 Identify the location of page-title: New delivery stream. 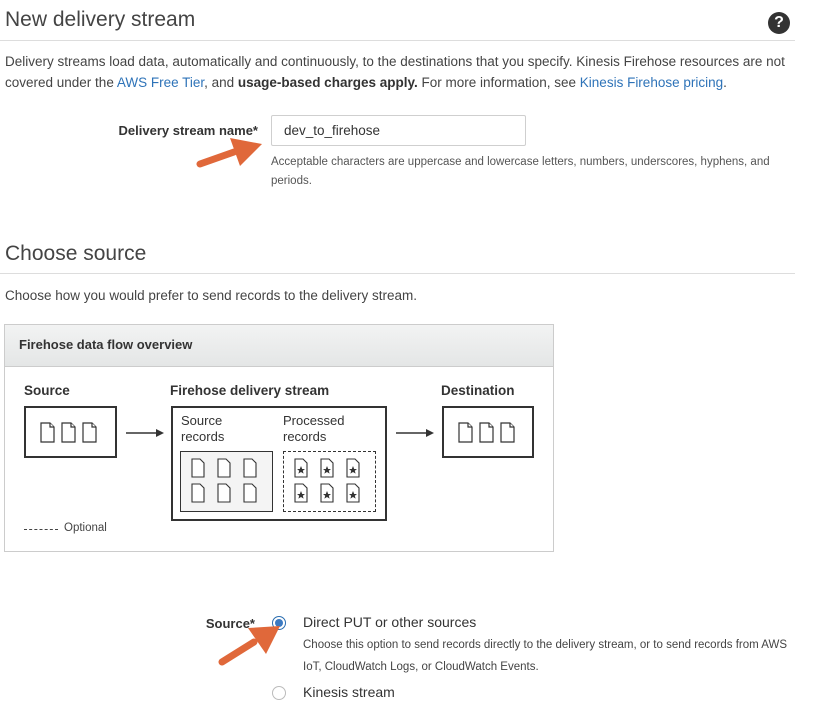
(100, 19).